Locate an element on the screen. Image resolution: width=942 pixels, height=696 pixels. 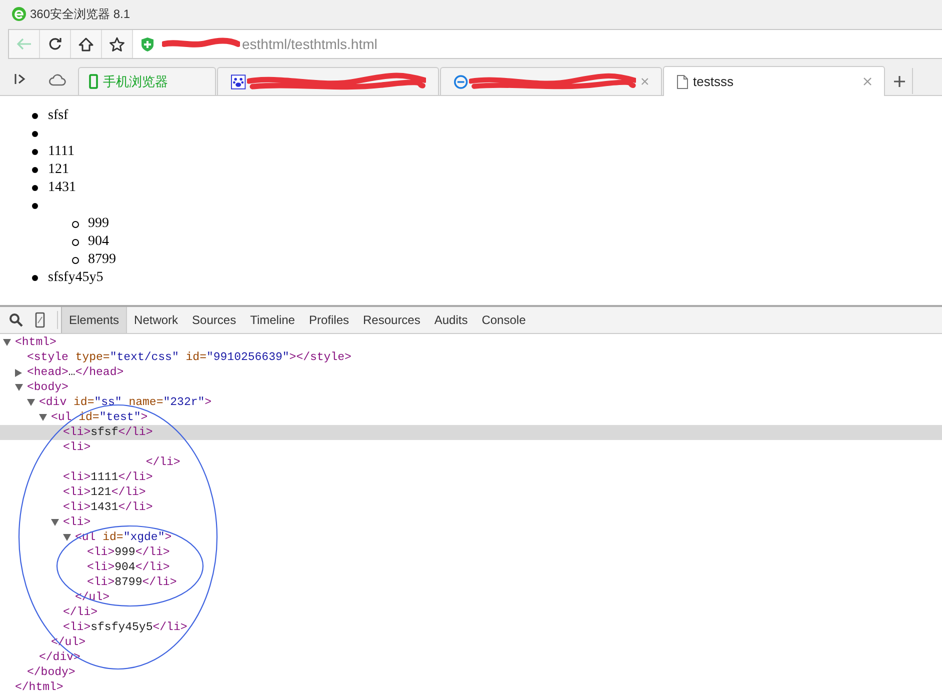
dom-node-line: <li>904</li> is located at coordinates (128, 567).